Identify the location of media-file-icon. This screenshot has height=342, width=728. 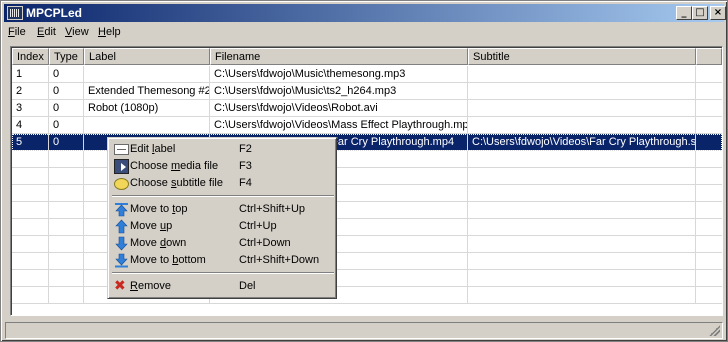
(121, 166).